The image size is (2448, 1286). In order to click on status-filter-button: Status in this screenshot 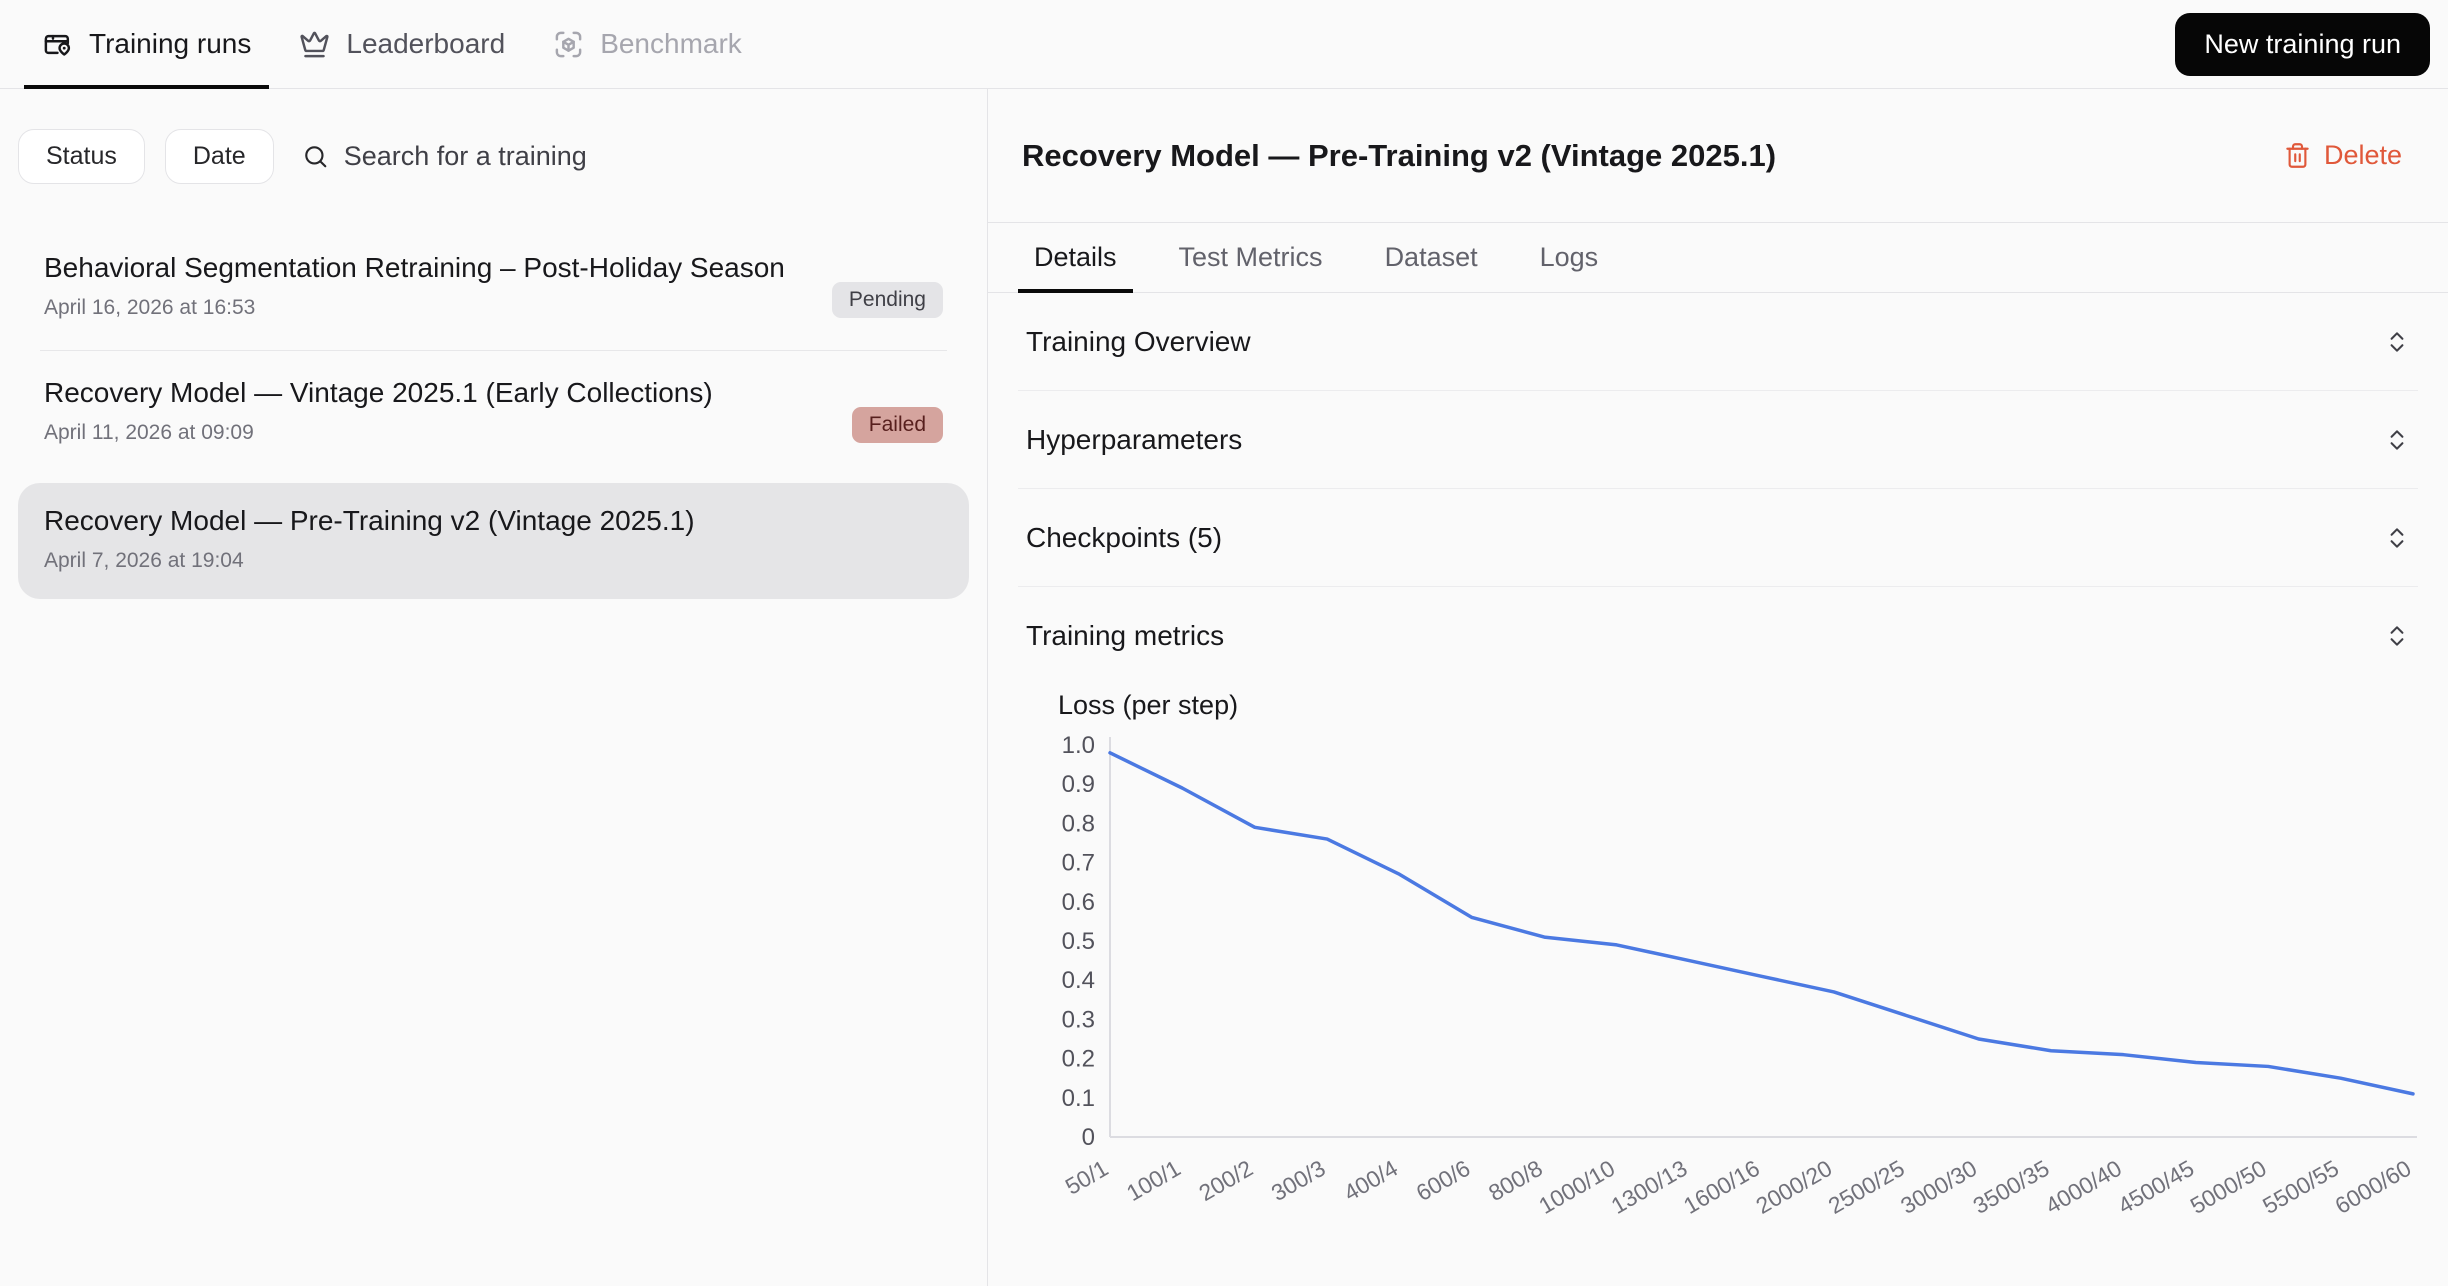, I will do `click(81, 156)`.